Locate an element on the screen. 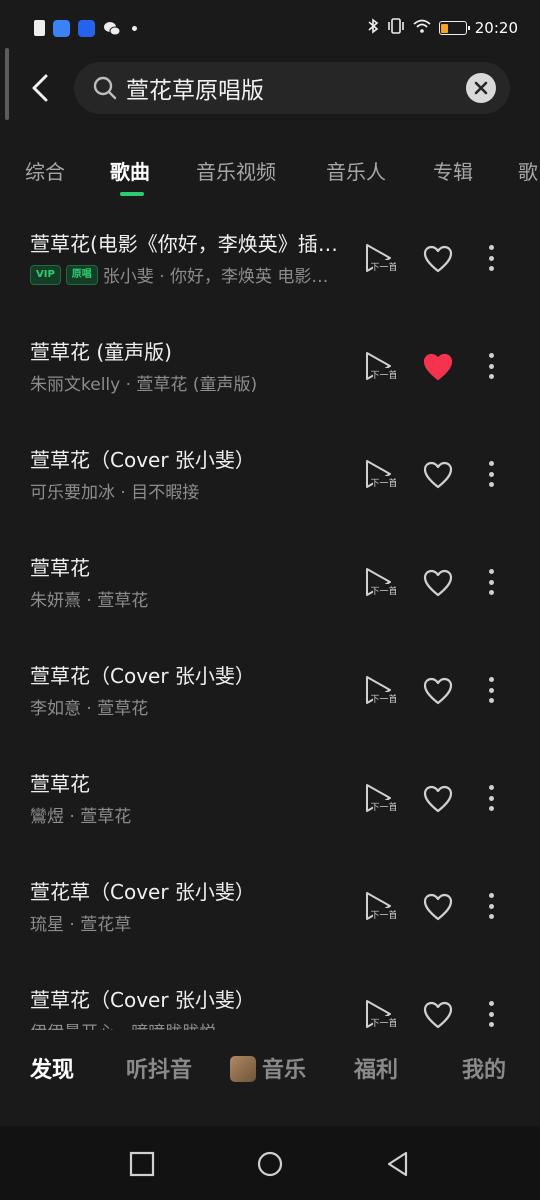 Image resolution: width=540 pixels, height=1200 pixels. song-row: 萱草花（Cover 张小斐） 可乐要加冰 · 目不暇接 下一首 is located at coordinates (270, 474).